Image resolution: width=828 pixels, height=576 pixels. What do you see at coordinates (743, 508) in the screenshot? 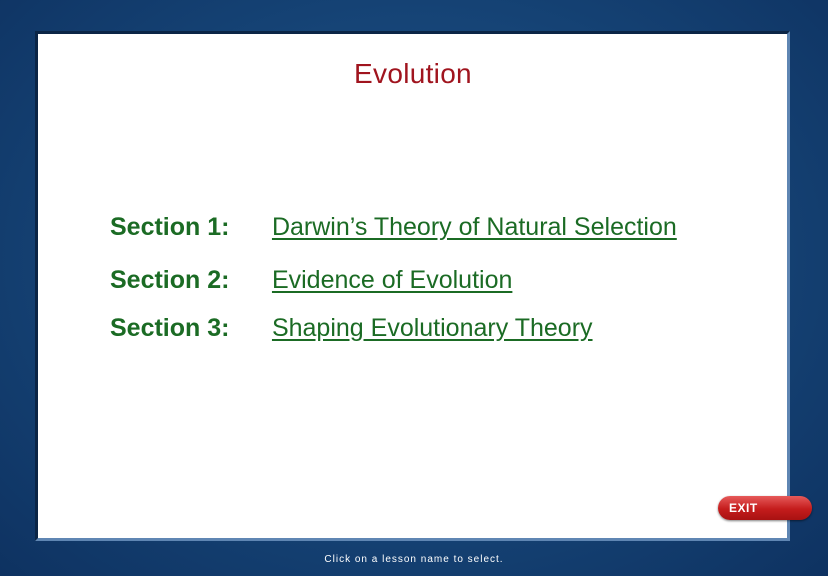
I see `exit-label: EXIT` at bounding box center [743, 508].